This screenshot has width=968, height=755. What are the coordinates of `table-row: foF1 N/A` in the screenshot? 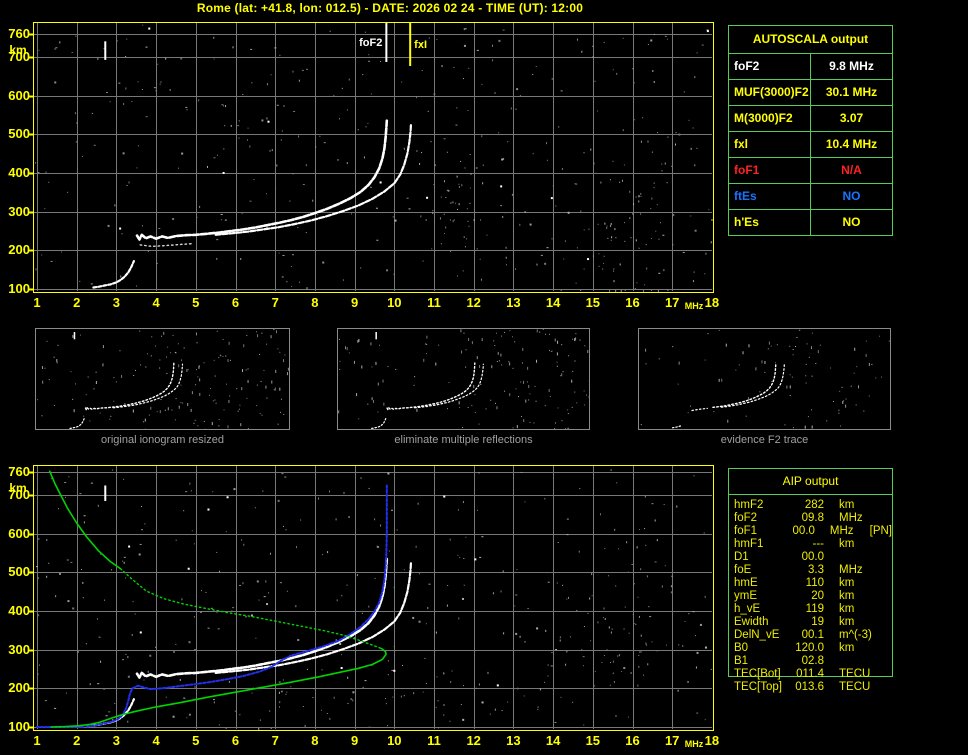 It's located at (810, 170).